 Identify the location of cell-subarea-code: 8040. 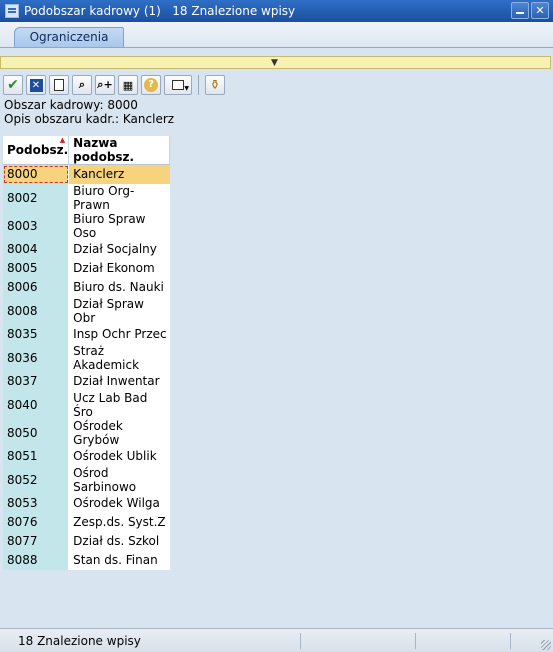
(36, 404).